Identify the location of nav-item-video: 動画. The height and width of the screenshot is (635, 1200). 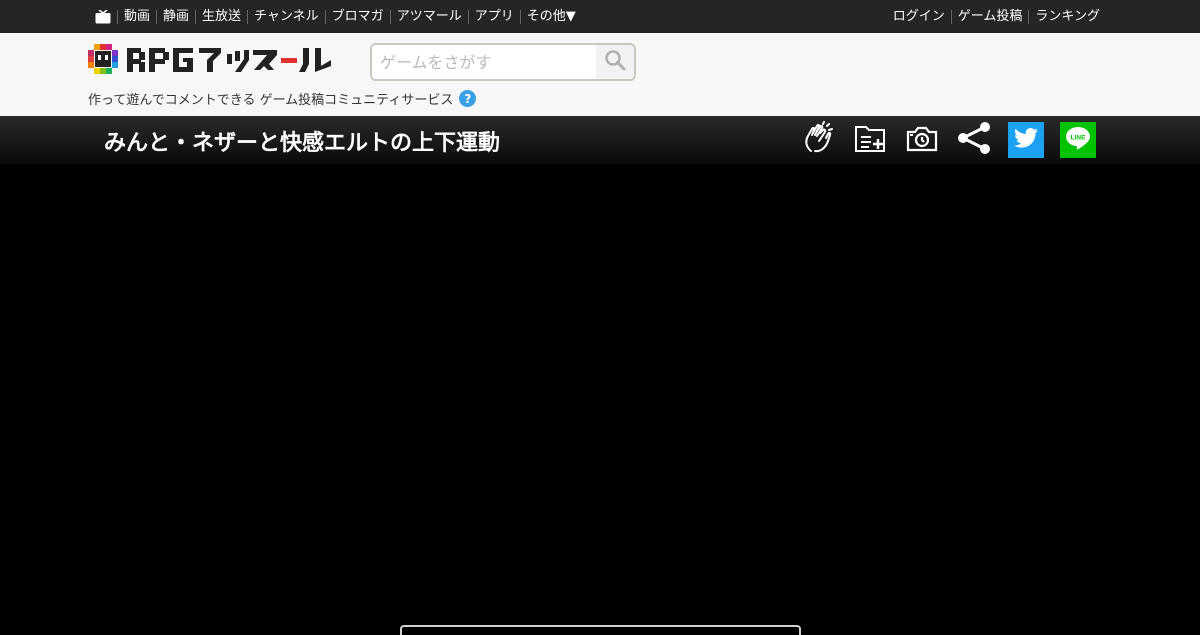
(136, 16).